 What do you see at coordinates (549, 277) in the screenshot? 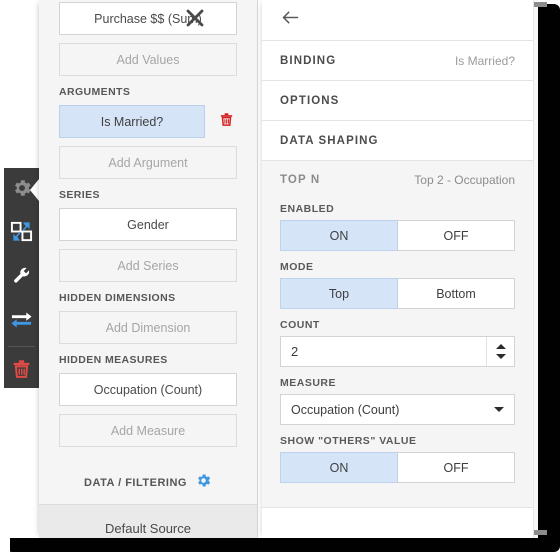
I see `window-backdrop-right` at bounding box center [549, 277].